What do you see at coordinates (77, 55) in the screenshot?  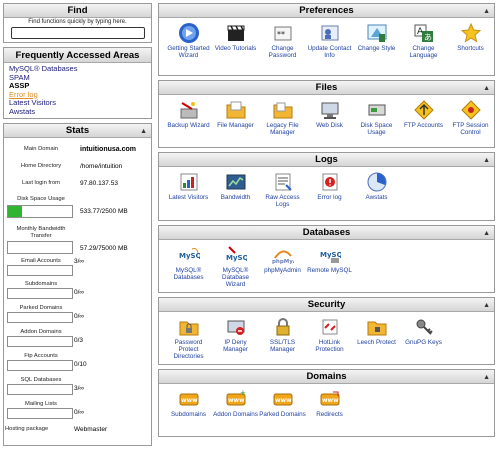 I see `frequent-title: Frequently Accessed Areas` at bounding box center [77, 55].